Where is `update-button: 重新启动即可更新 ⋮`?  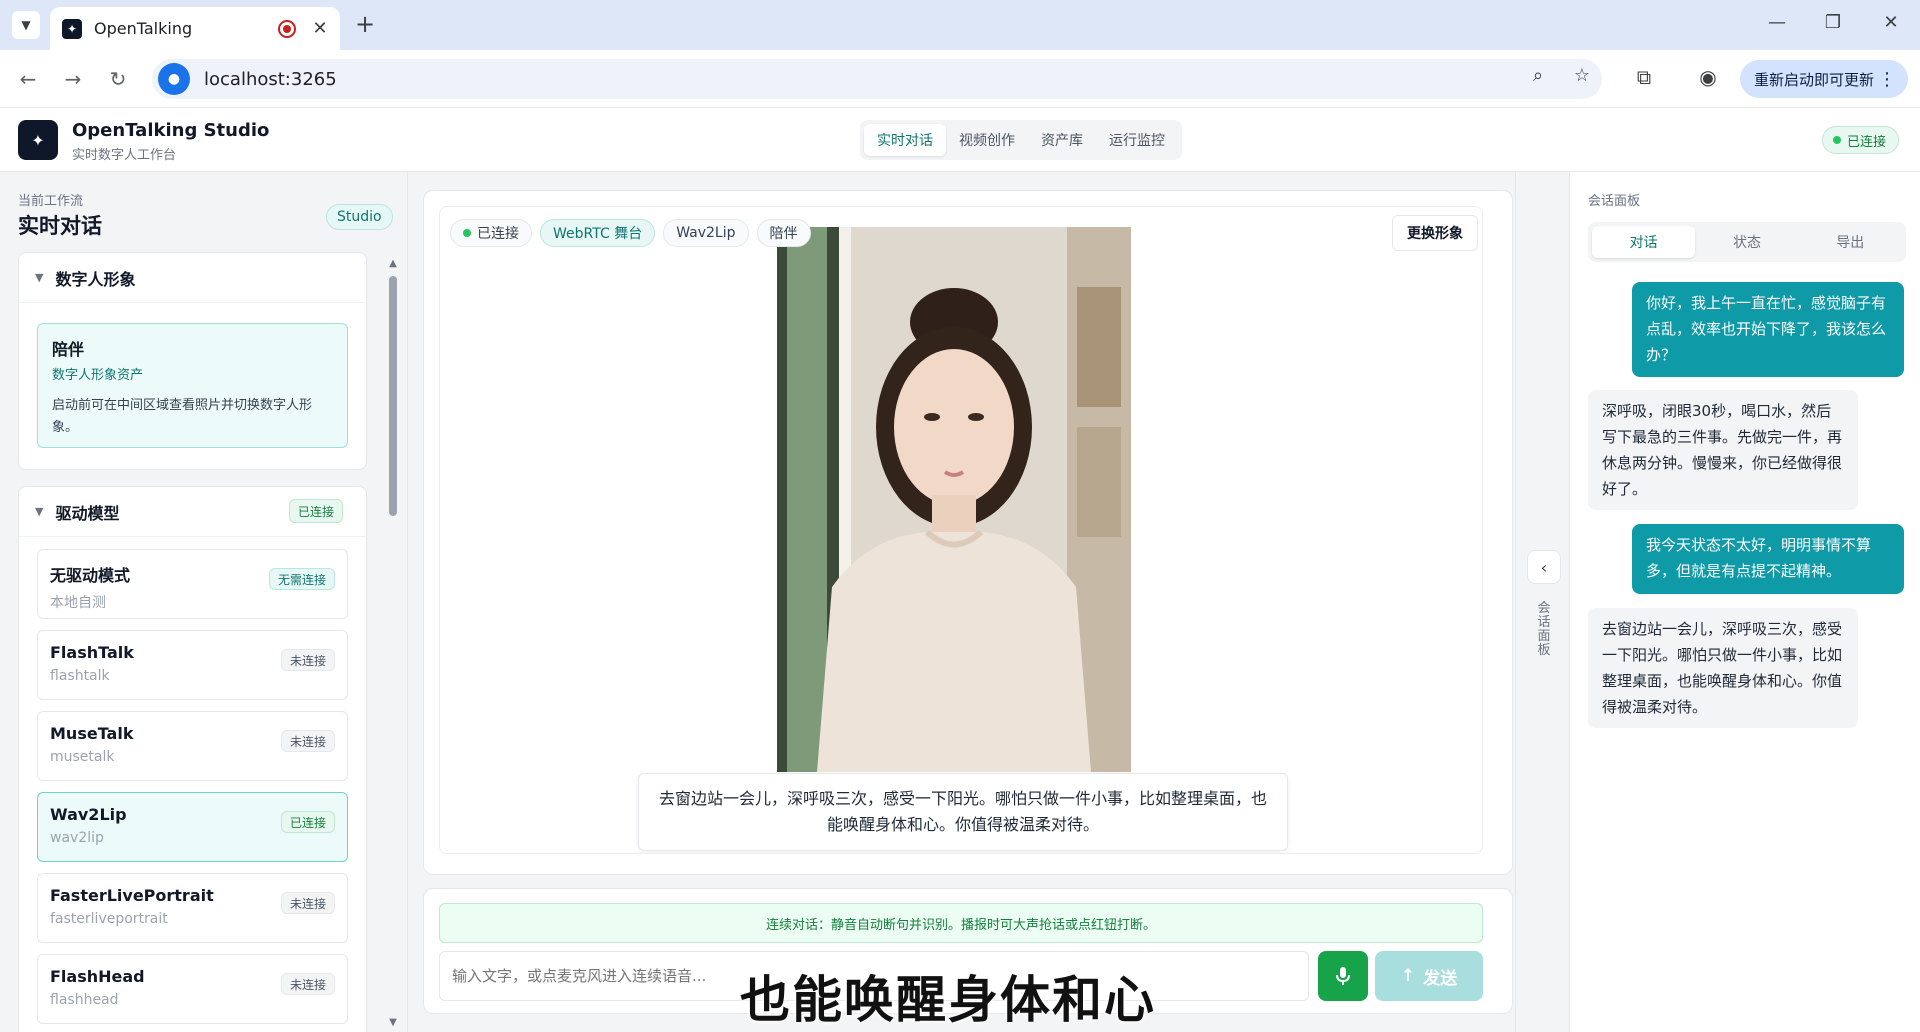 update-button: 重新启动即可更新 ⋮ is located at coordinates (1824, 79).